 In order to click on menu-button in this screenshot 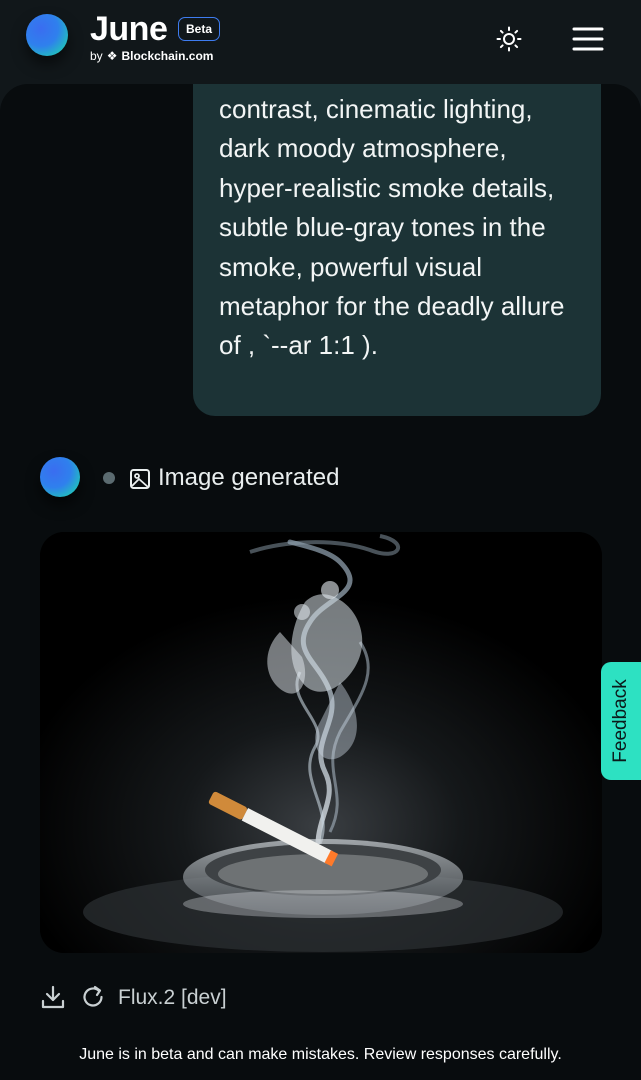, I will do `click(588, 39)`.